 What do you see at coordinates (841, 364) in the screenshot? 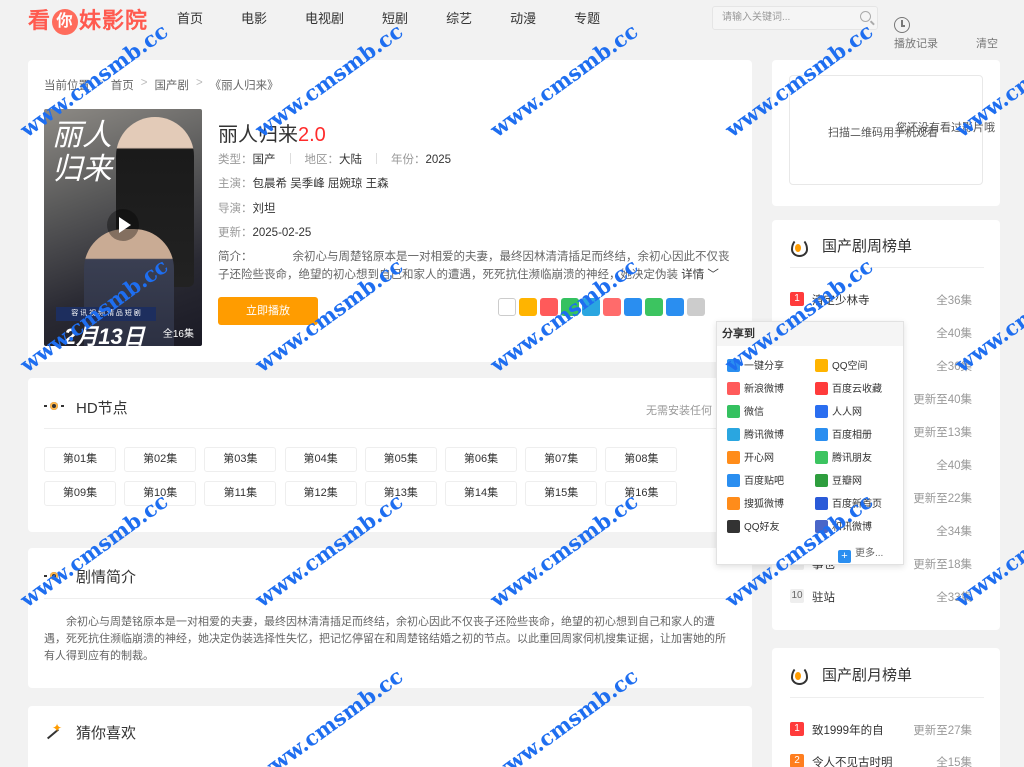
I see `share-option: QQ空间` at bounding box center [841, 364].